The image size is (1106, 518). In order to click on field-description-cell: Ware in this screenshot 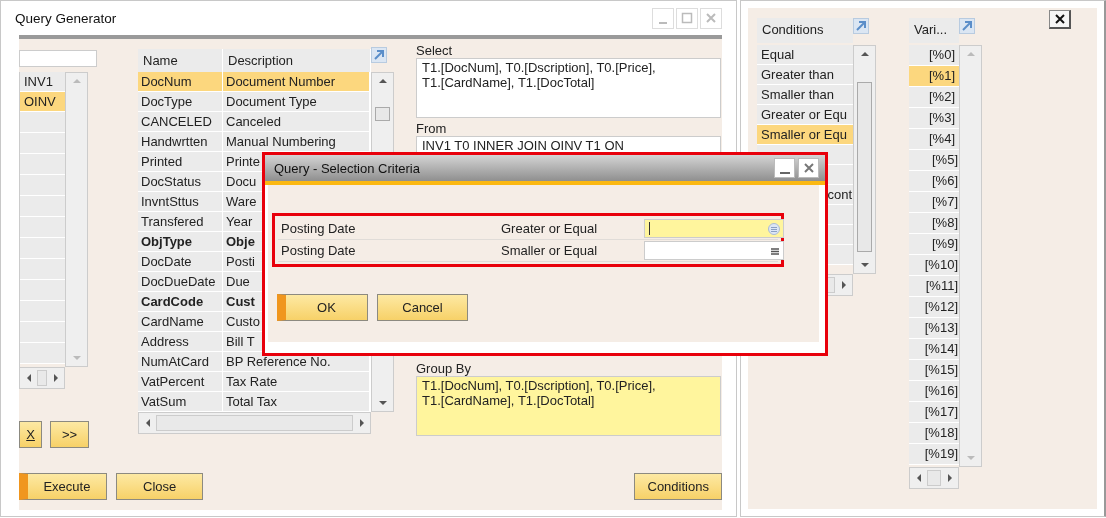, I will do `click(243, 202)`.